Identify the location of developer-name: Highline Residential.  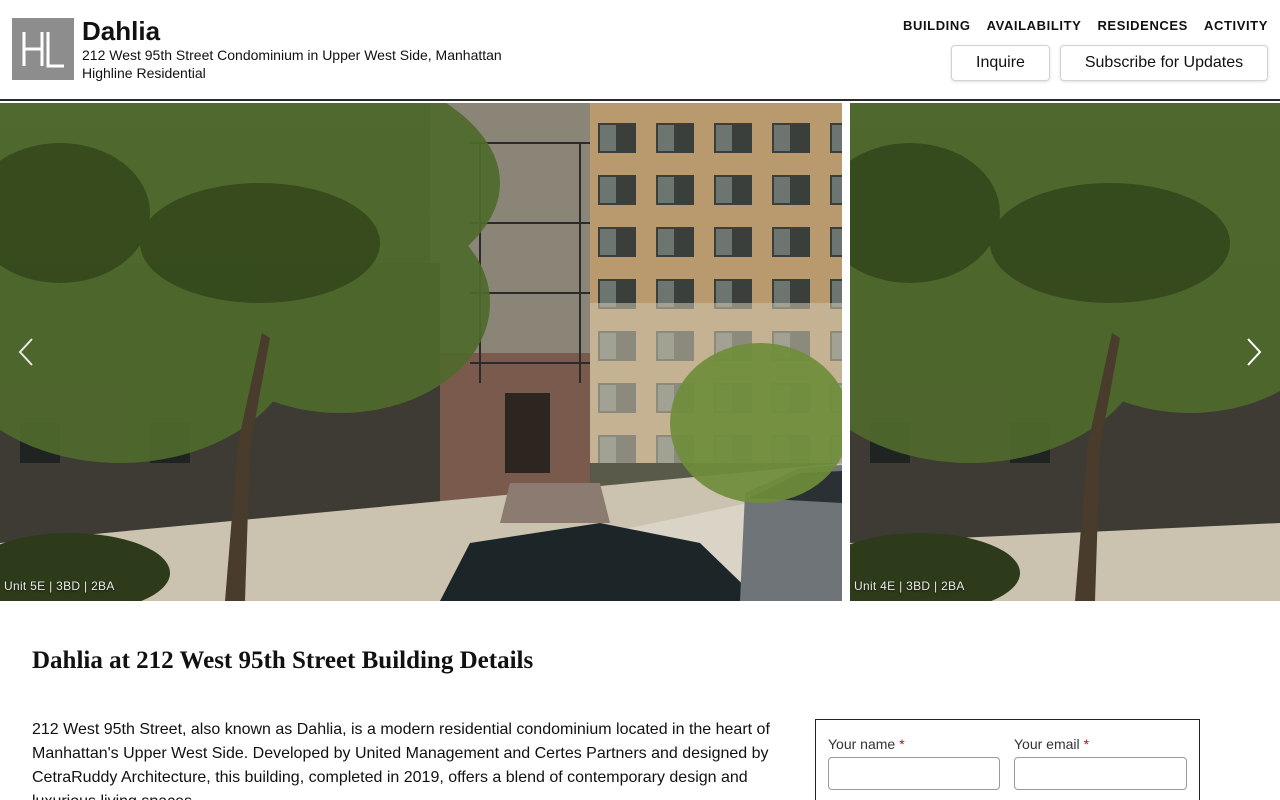
(144, 73).